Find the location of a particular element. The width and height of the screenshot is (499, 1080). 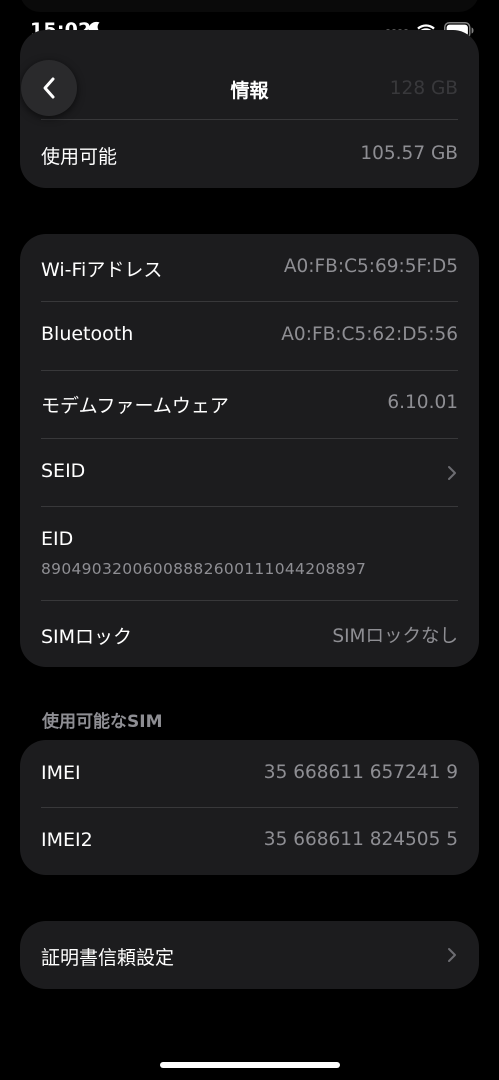

certificate-trust-group: 証明書信頼設定 is located at coordinates (249, 955).